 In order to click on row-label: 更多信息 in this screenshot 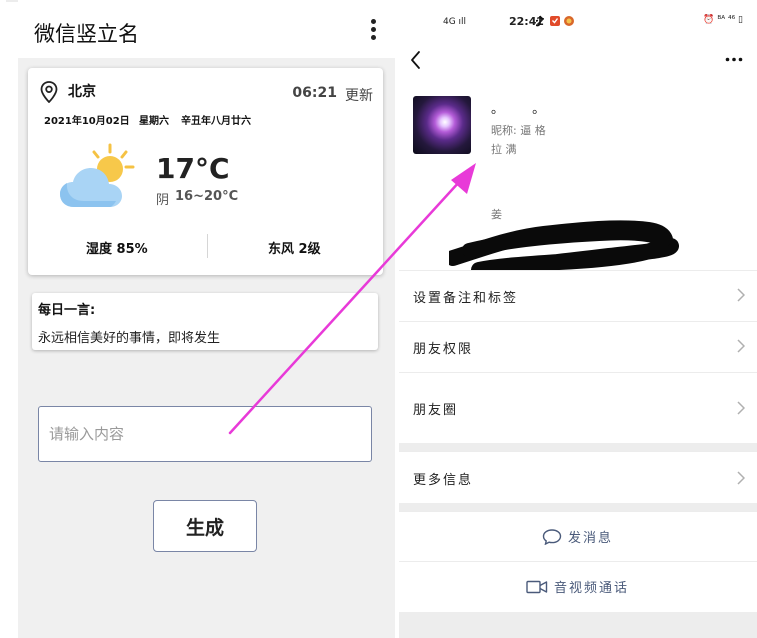, I will do `click(443, 480)`.